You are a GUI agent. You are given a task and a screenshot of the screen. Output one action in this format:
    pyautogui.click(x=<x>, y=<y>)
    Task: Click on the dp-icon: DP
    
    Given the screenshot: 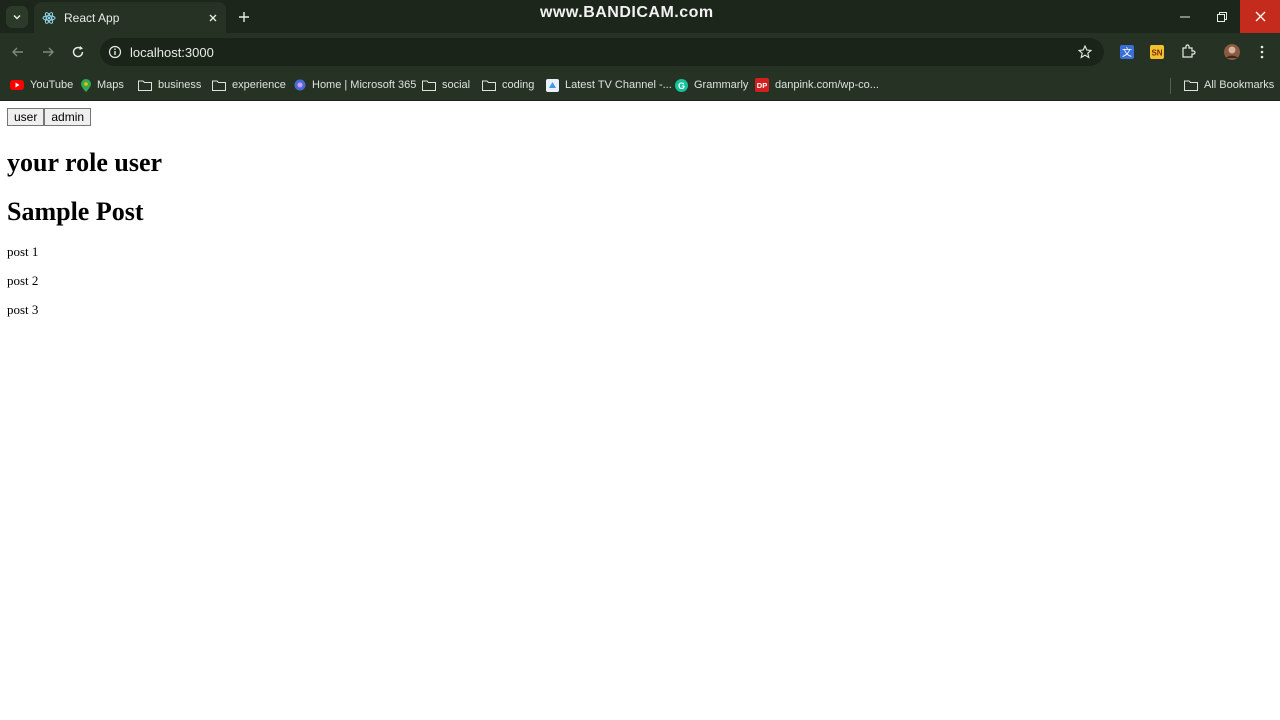 What is the action you would take?
    pyautogui.click(x=762, y=85)
    